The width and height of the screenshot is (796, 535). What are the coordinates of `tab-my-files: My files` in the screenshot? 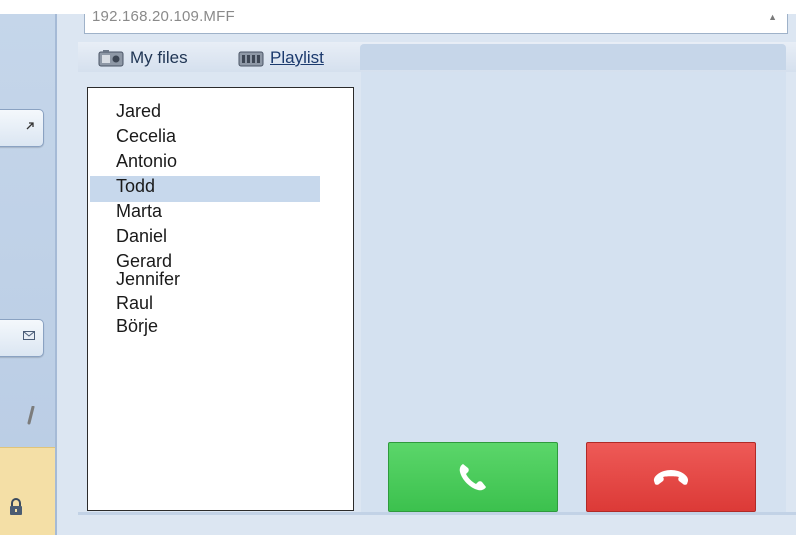 It's located at (143, 58).